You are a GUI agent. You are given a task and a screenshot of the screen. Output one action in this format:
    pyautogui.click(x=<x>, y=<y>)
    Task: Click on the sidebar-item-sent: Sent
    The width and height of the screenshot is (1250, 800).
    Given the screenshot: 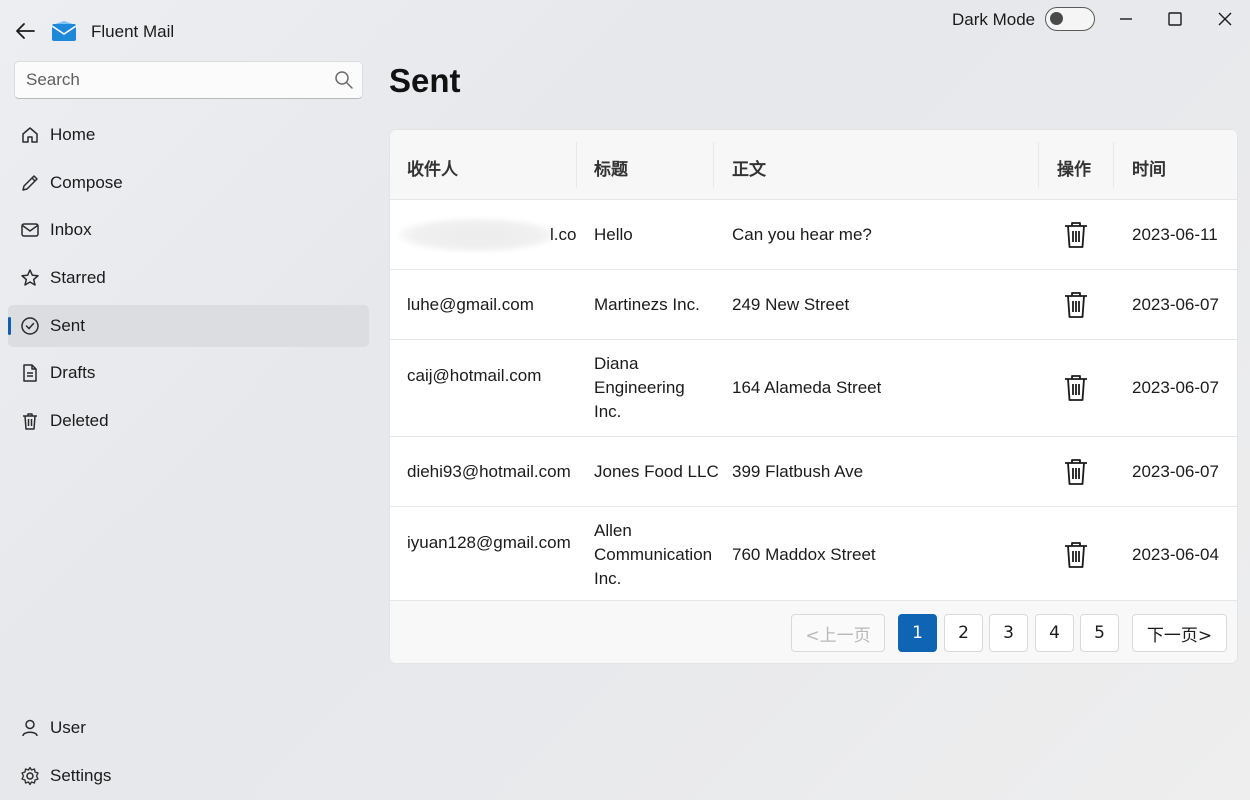 What is the action you would take?
    pyautogui.click(x=188, y=326)
    